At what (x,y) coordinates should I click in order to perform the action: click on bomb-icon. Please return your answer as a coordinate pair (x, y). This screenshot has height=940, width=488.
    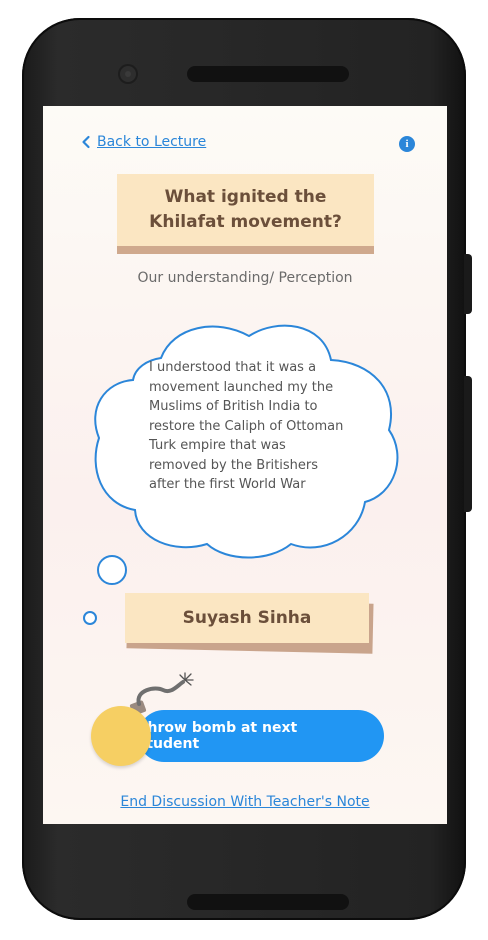
    Looking at the image, I should click on (121, 736).